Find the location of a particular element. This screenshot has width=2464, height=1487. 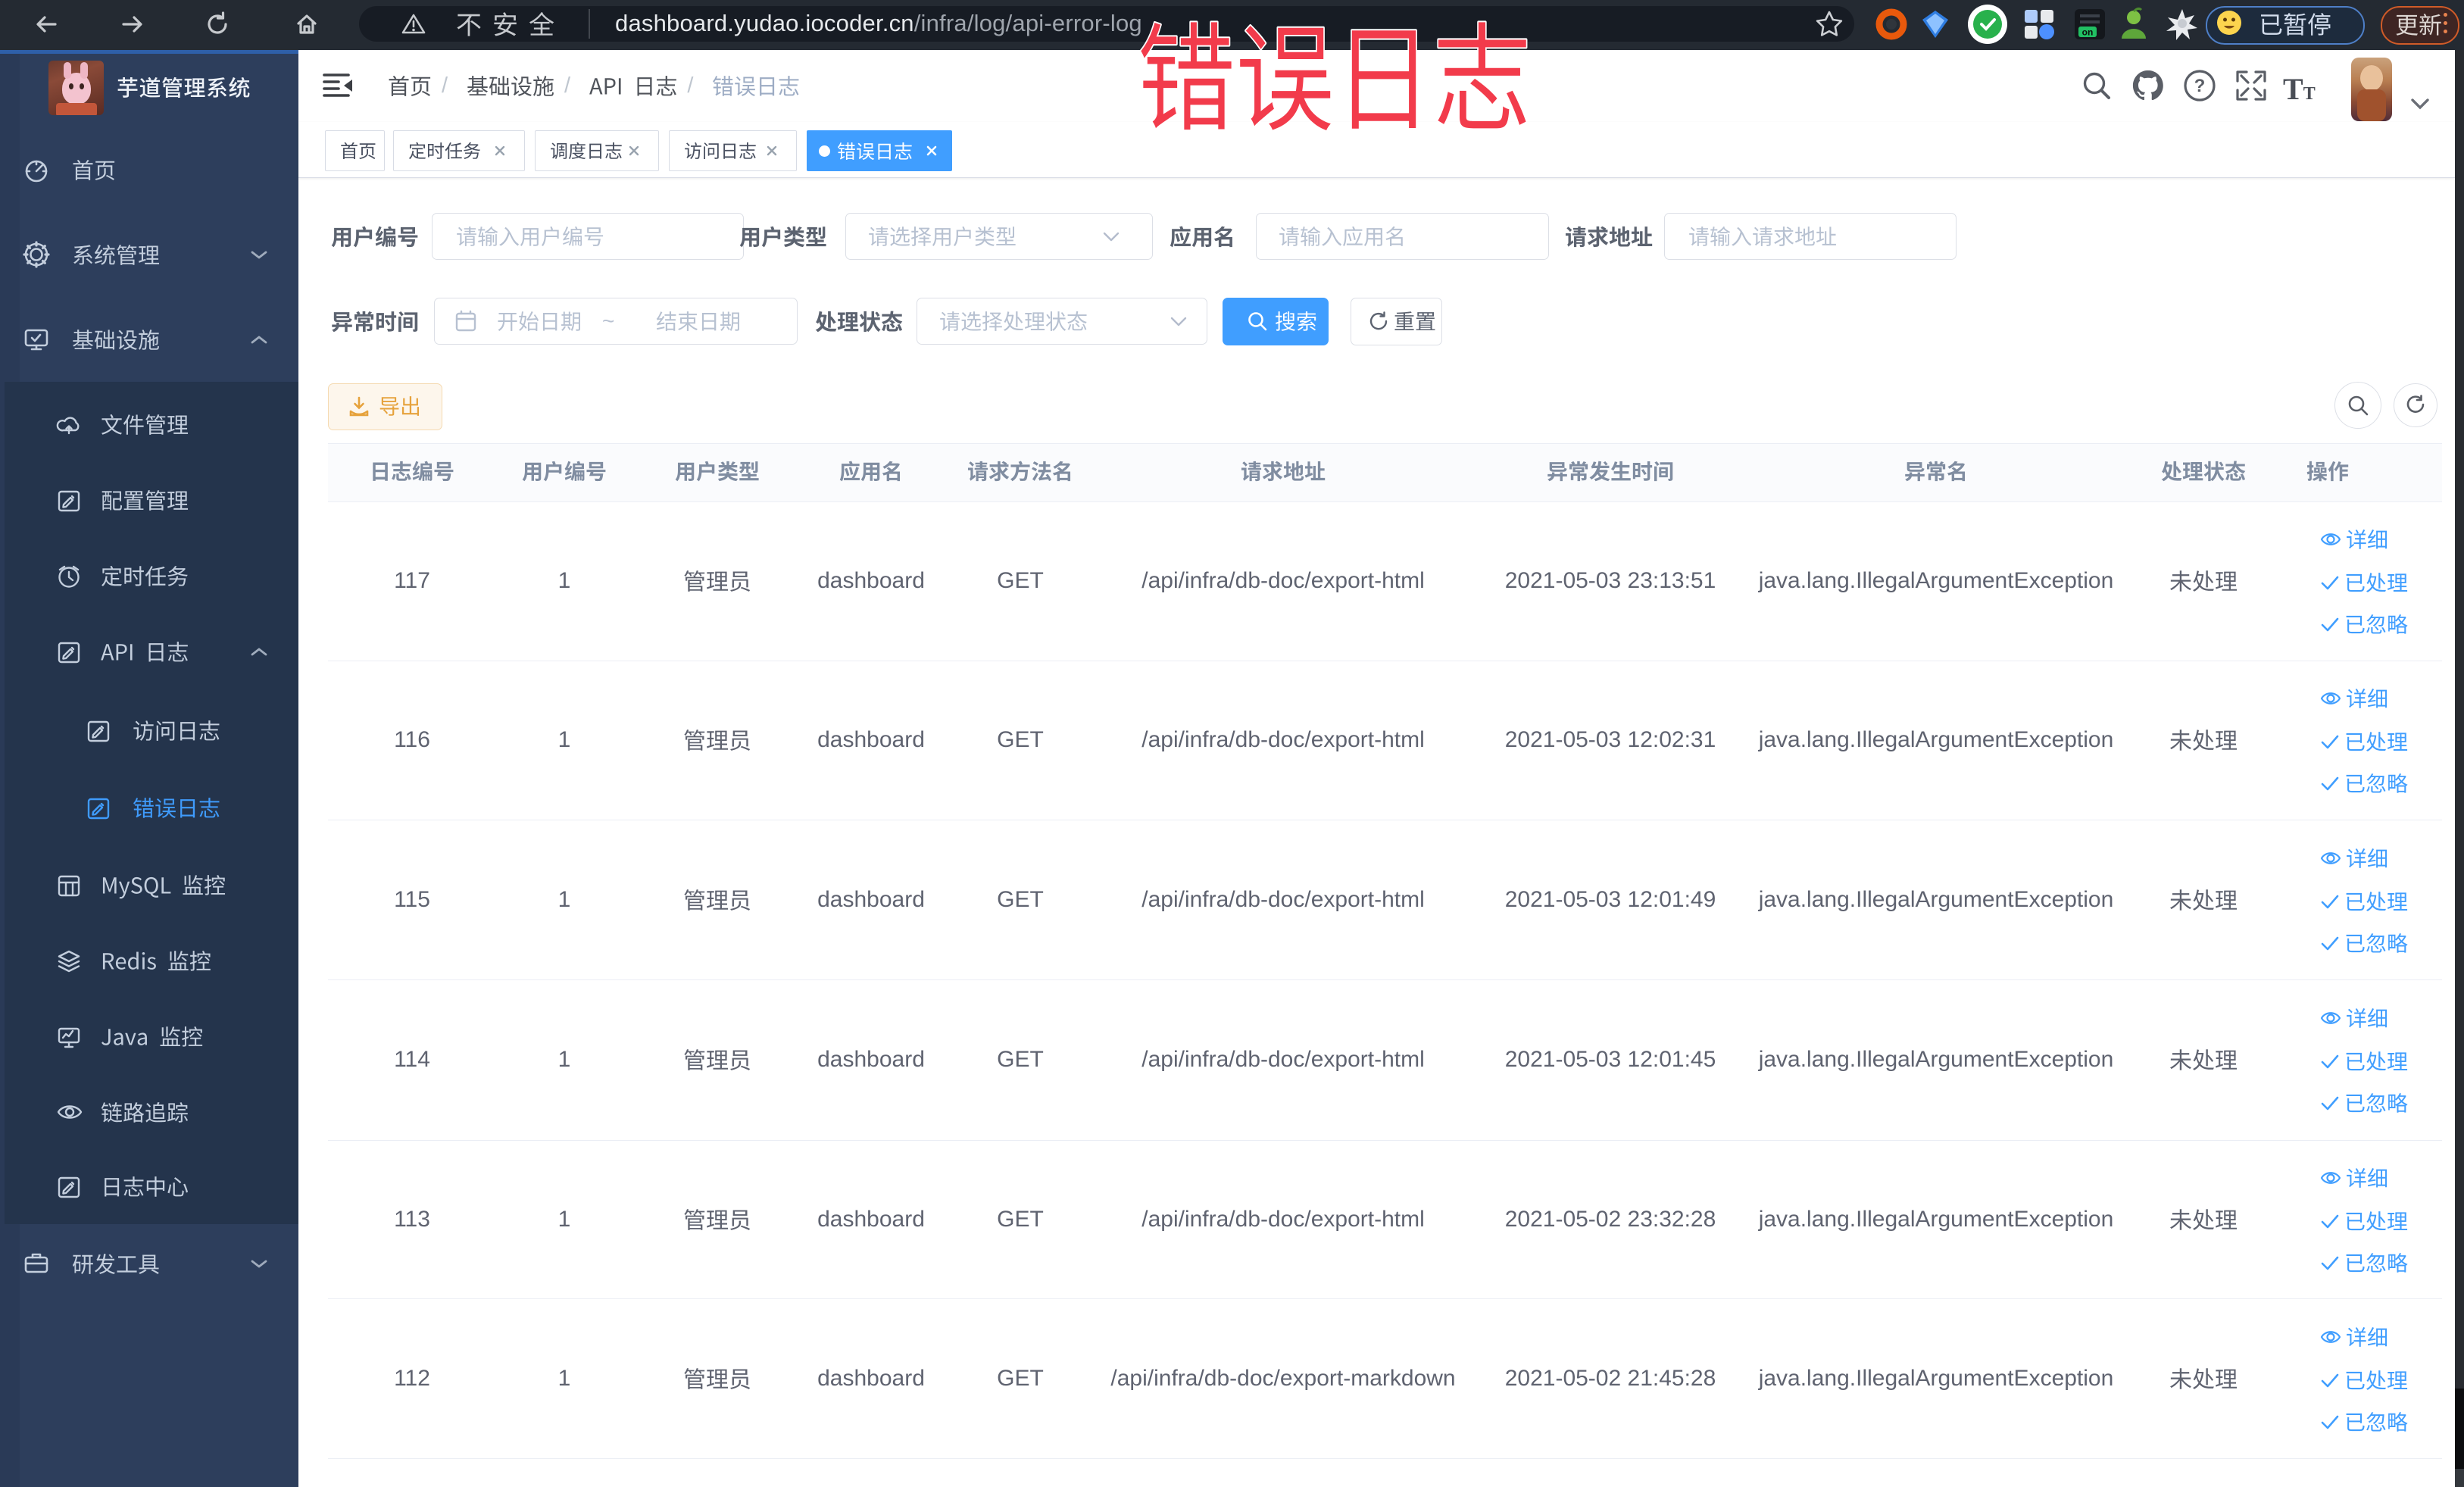

svg-text: on is located at coordinates (2088, 32).